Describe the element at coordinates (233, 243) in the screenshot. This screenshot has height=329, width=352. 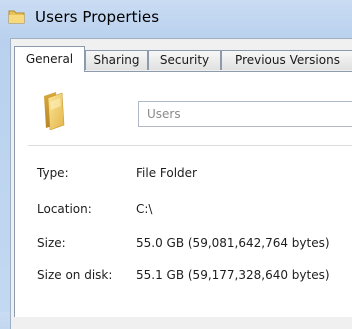
I see `size-value: 55.0 GB (59,081,642,764 bytes)` at that location.